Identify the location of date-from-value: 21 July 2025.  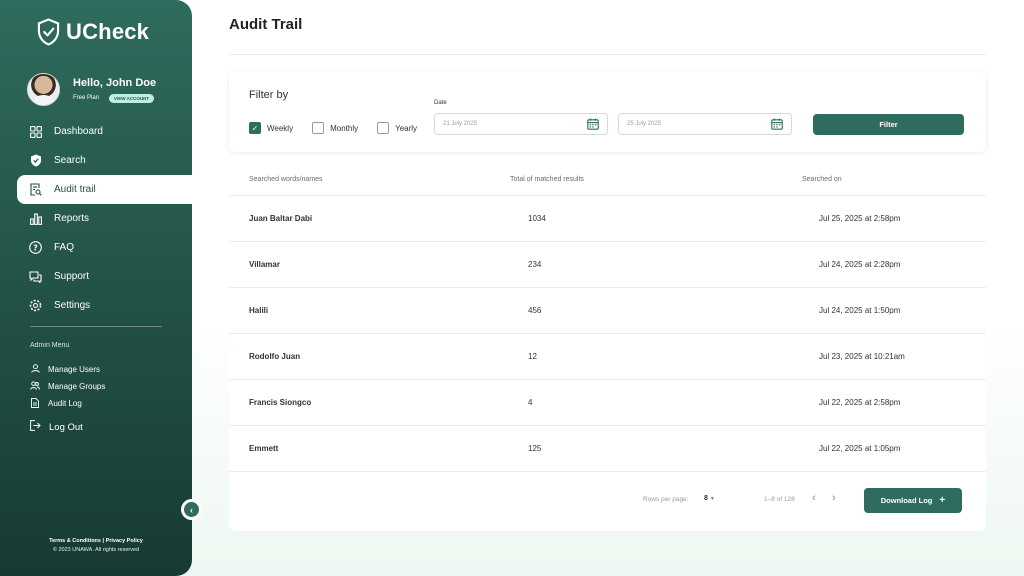
(460, 124).